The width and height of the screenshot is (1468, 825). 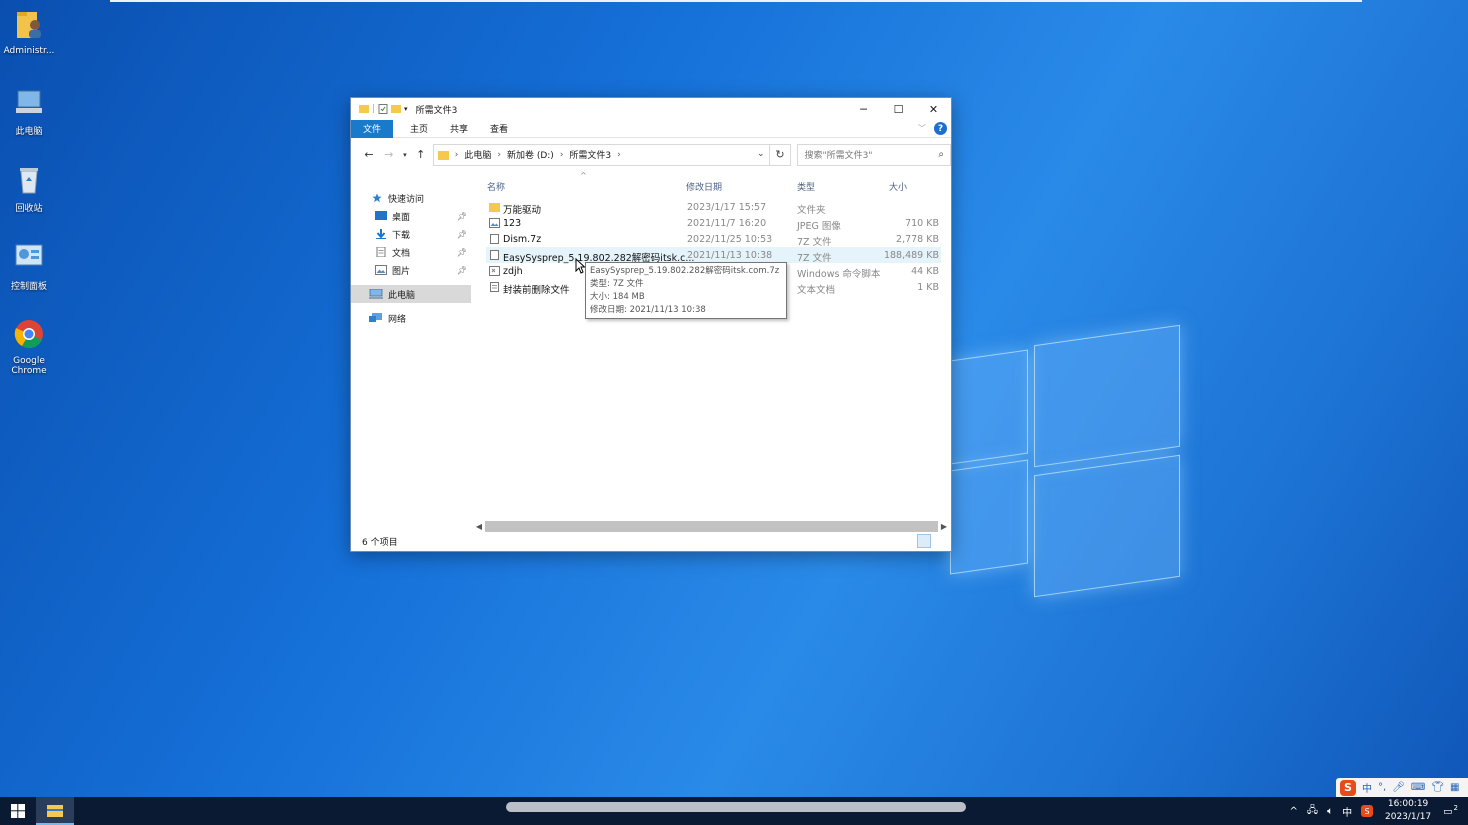 What do you see at coordinates (411, 198) in the screenshot?
I see `nav-quick-access: 快速访问` at bounding box center [411, 198].